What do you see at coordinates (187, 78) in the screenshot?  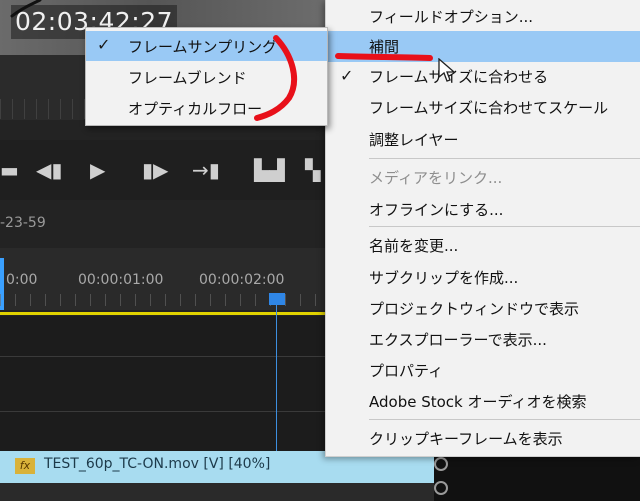 I see `submenu-item-label: フレームブレンド` at bounding box center [187, 78].